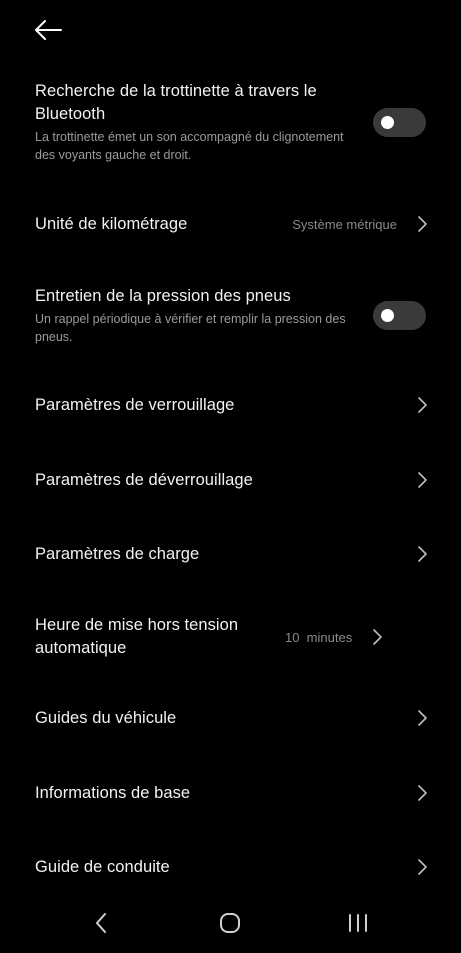  I want to click on setting-vehicle-guides: Guides du véhicule, so click(230, 718).